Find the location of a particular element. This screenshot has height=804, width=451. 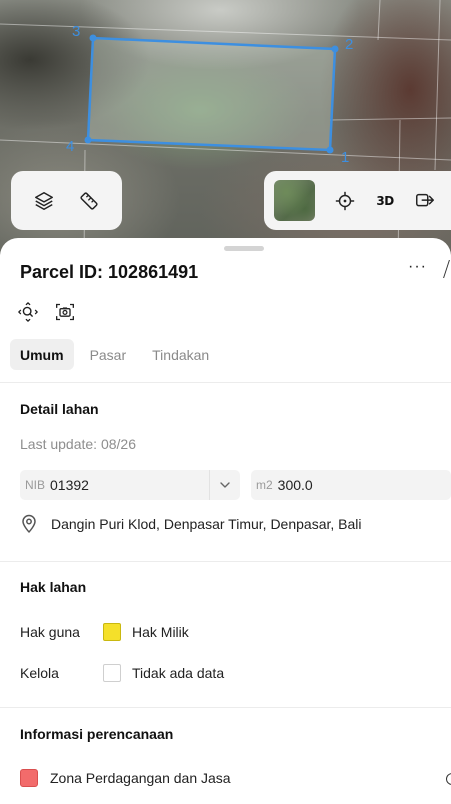

chevron-down-icon is located at coordinates (225, 485).